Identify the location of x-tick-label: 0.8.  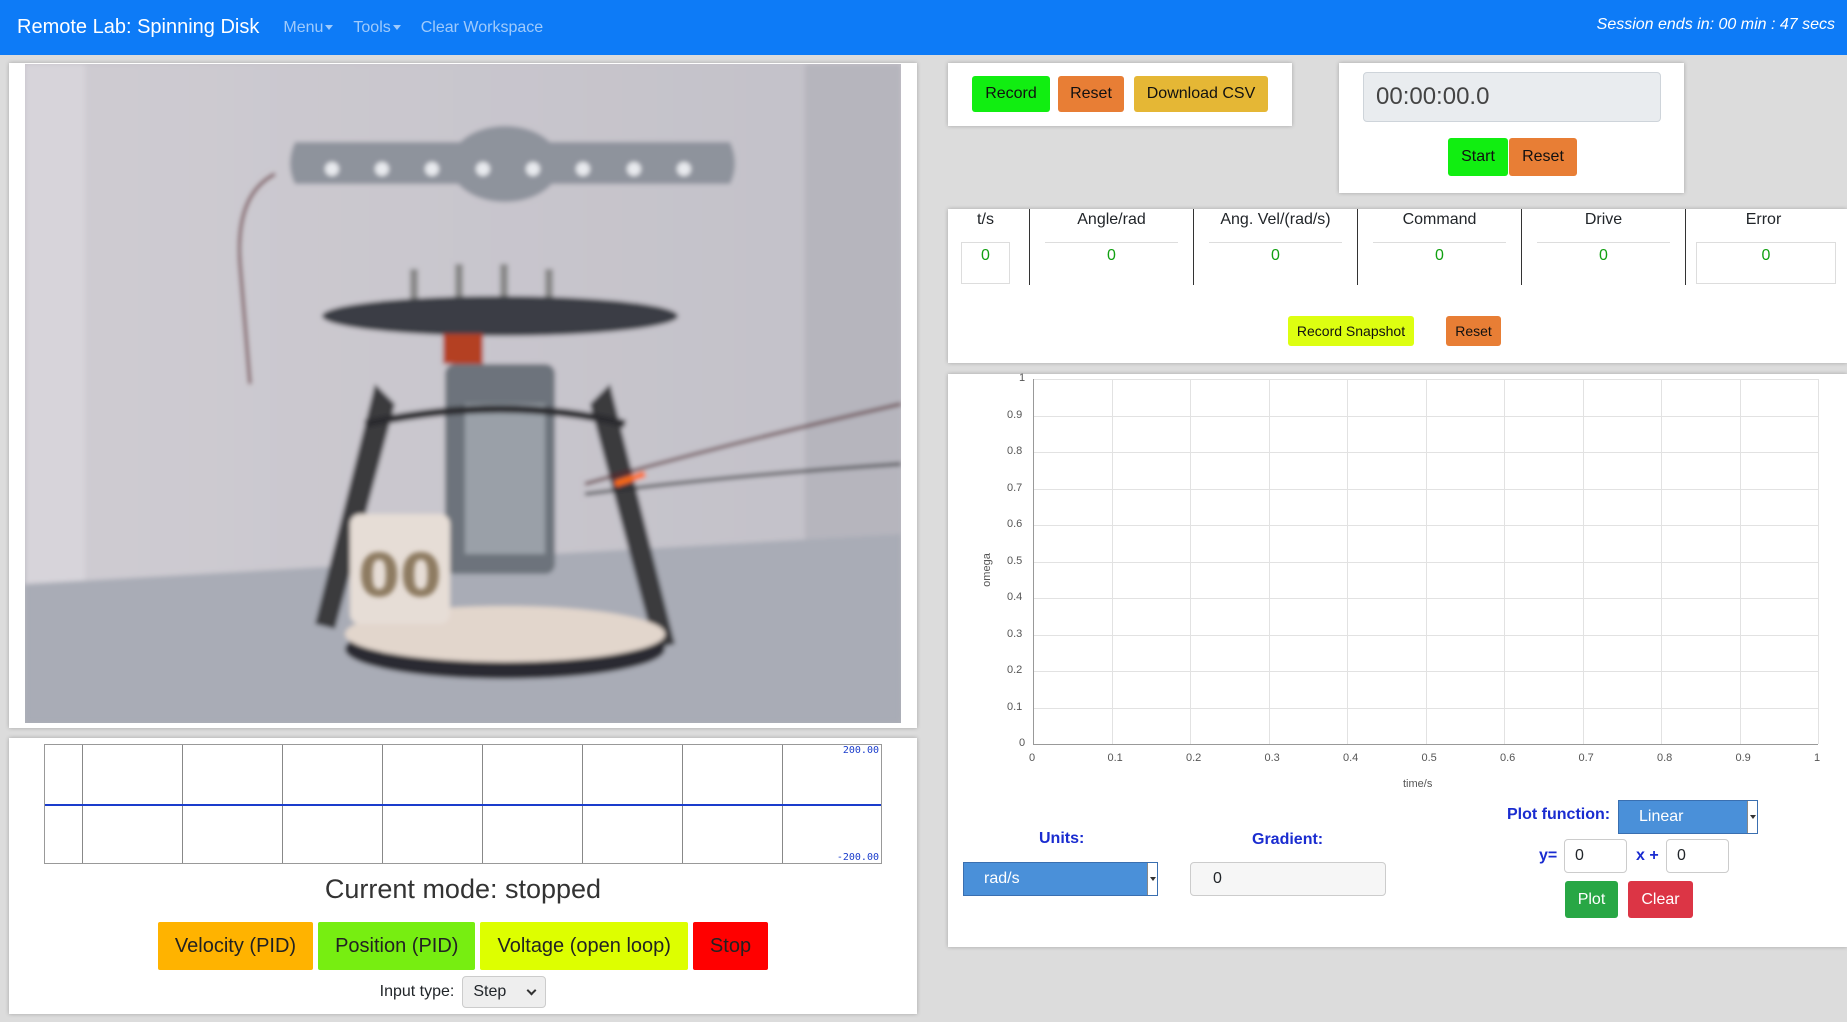
(1665, 758).